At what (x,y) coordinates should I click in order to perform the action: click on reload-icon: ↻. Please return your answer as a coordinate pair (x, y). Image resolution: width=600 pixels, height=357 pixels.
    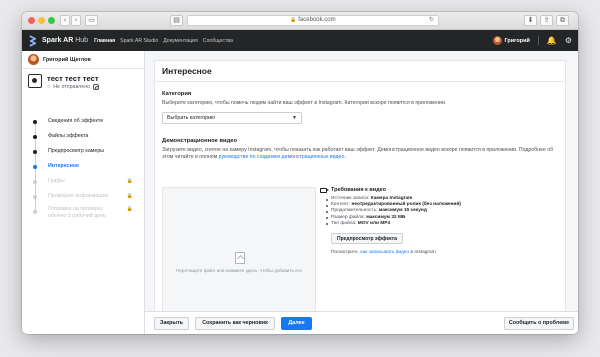
    Looking at the image, I should click on (431, 20).